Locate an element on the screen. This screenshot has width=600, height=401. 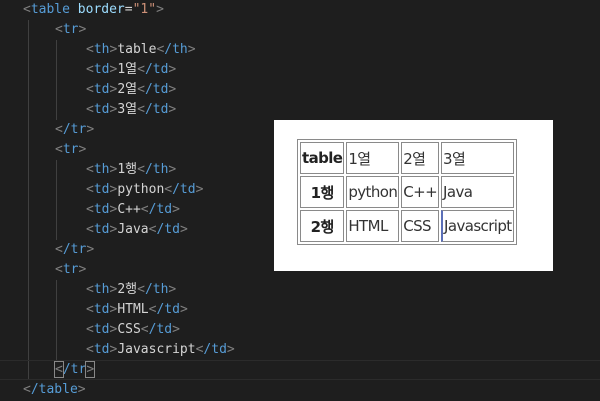
code-line-current: </tr> is located at coordinates (75, 369).